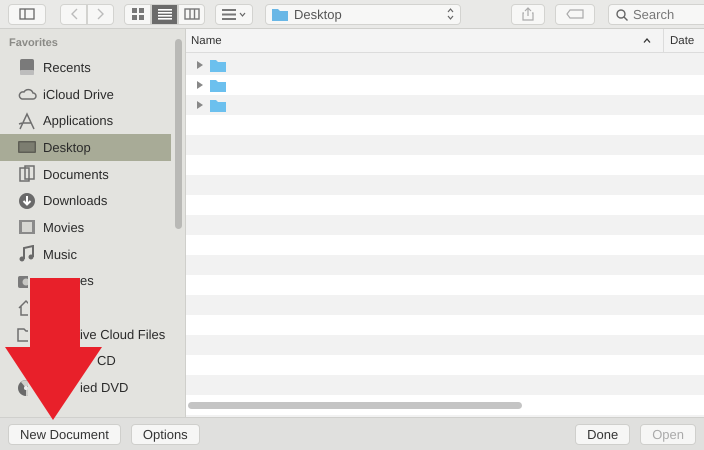  I want to click on back-button, so click(73, 14).